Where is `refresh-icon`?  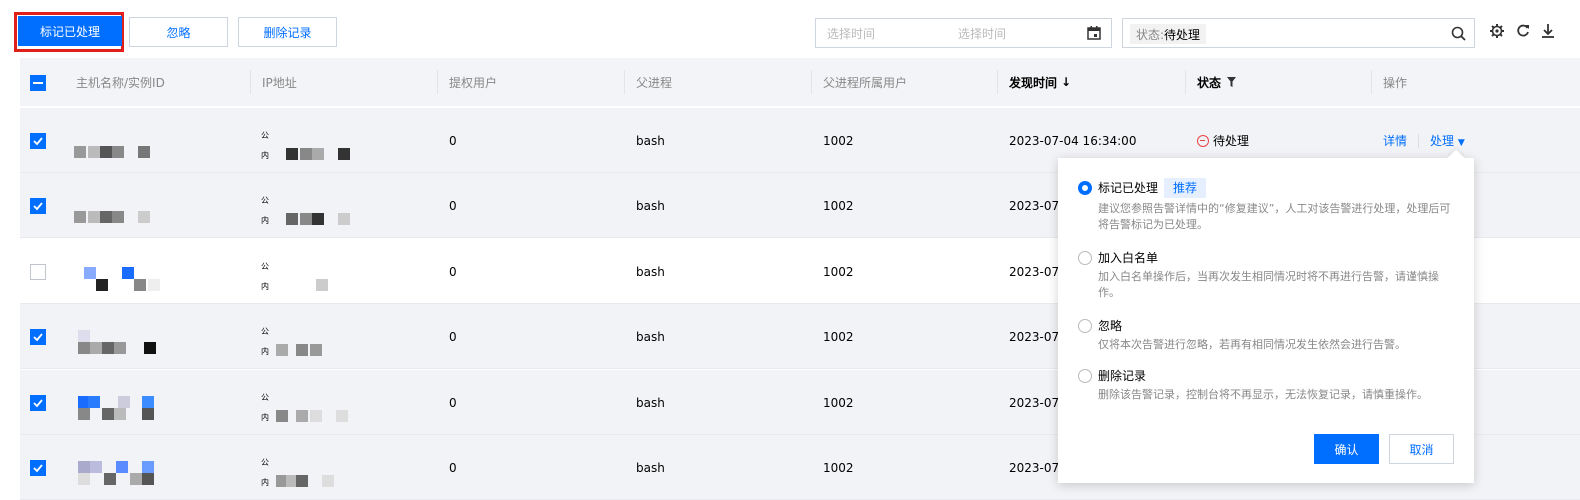 refresh-icon is located at coordinates (1523, 31).